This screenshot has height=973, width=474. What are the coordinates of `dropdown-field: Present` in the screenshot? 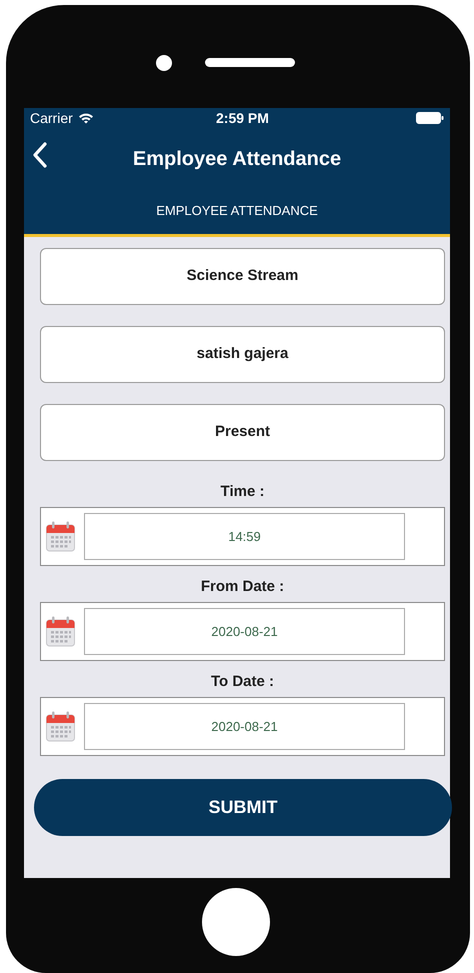 It's located at (242, 432).